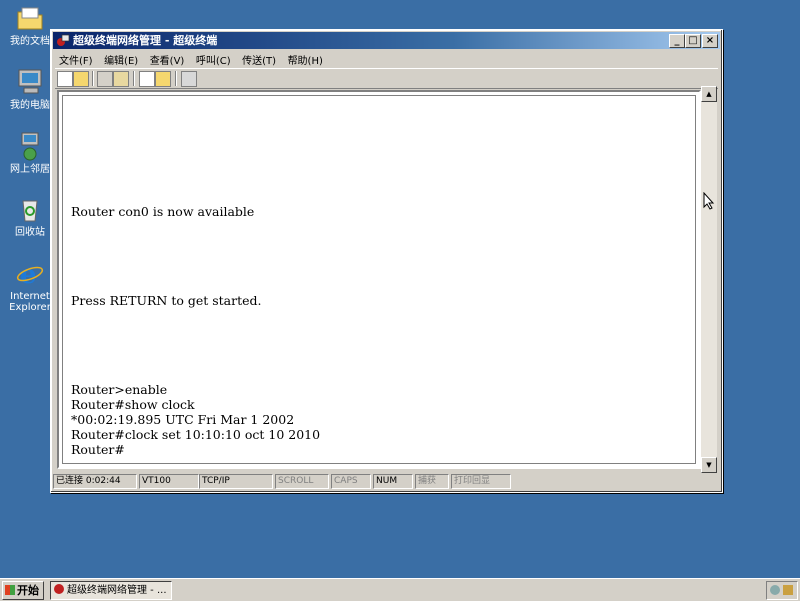  Describe the element at coordinates (81, 79) in the screenshot. I see `open-icon` at that location.